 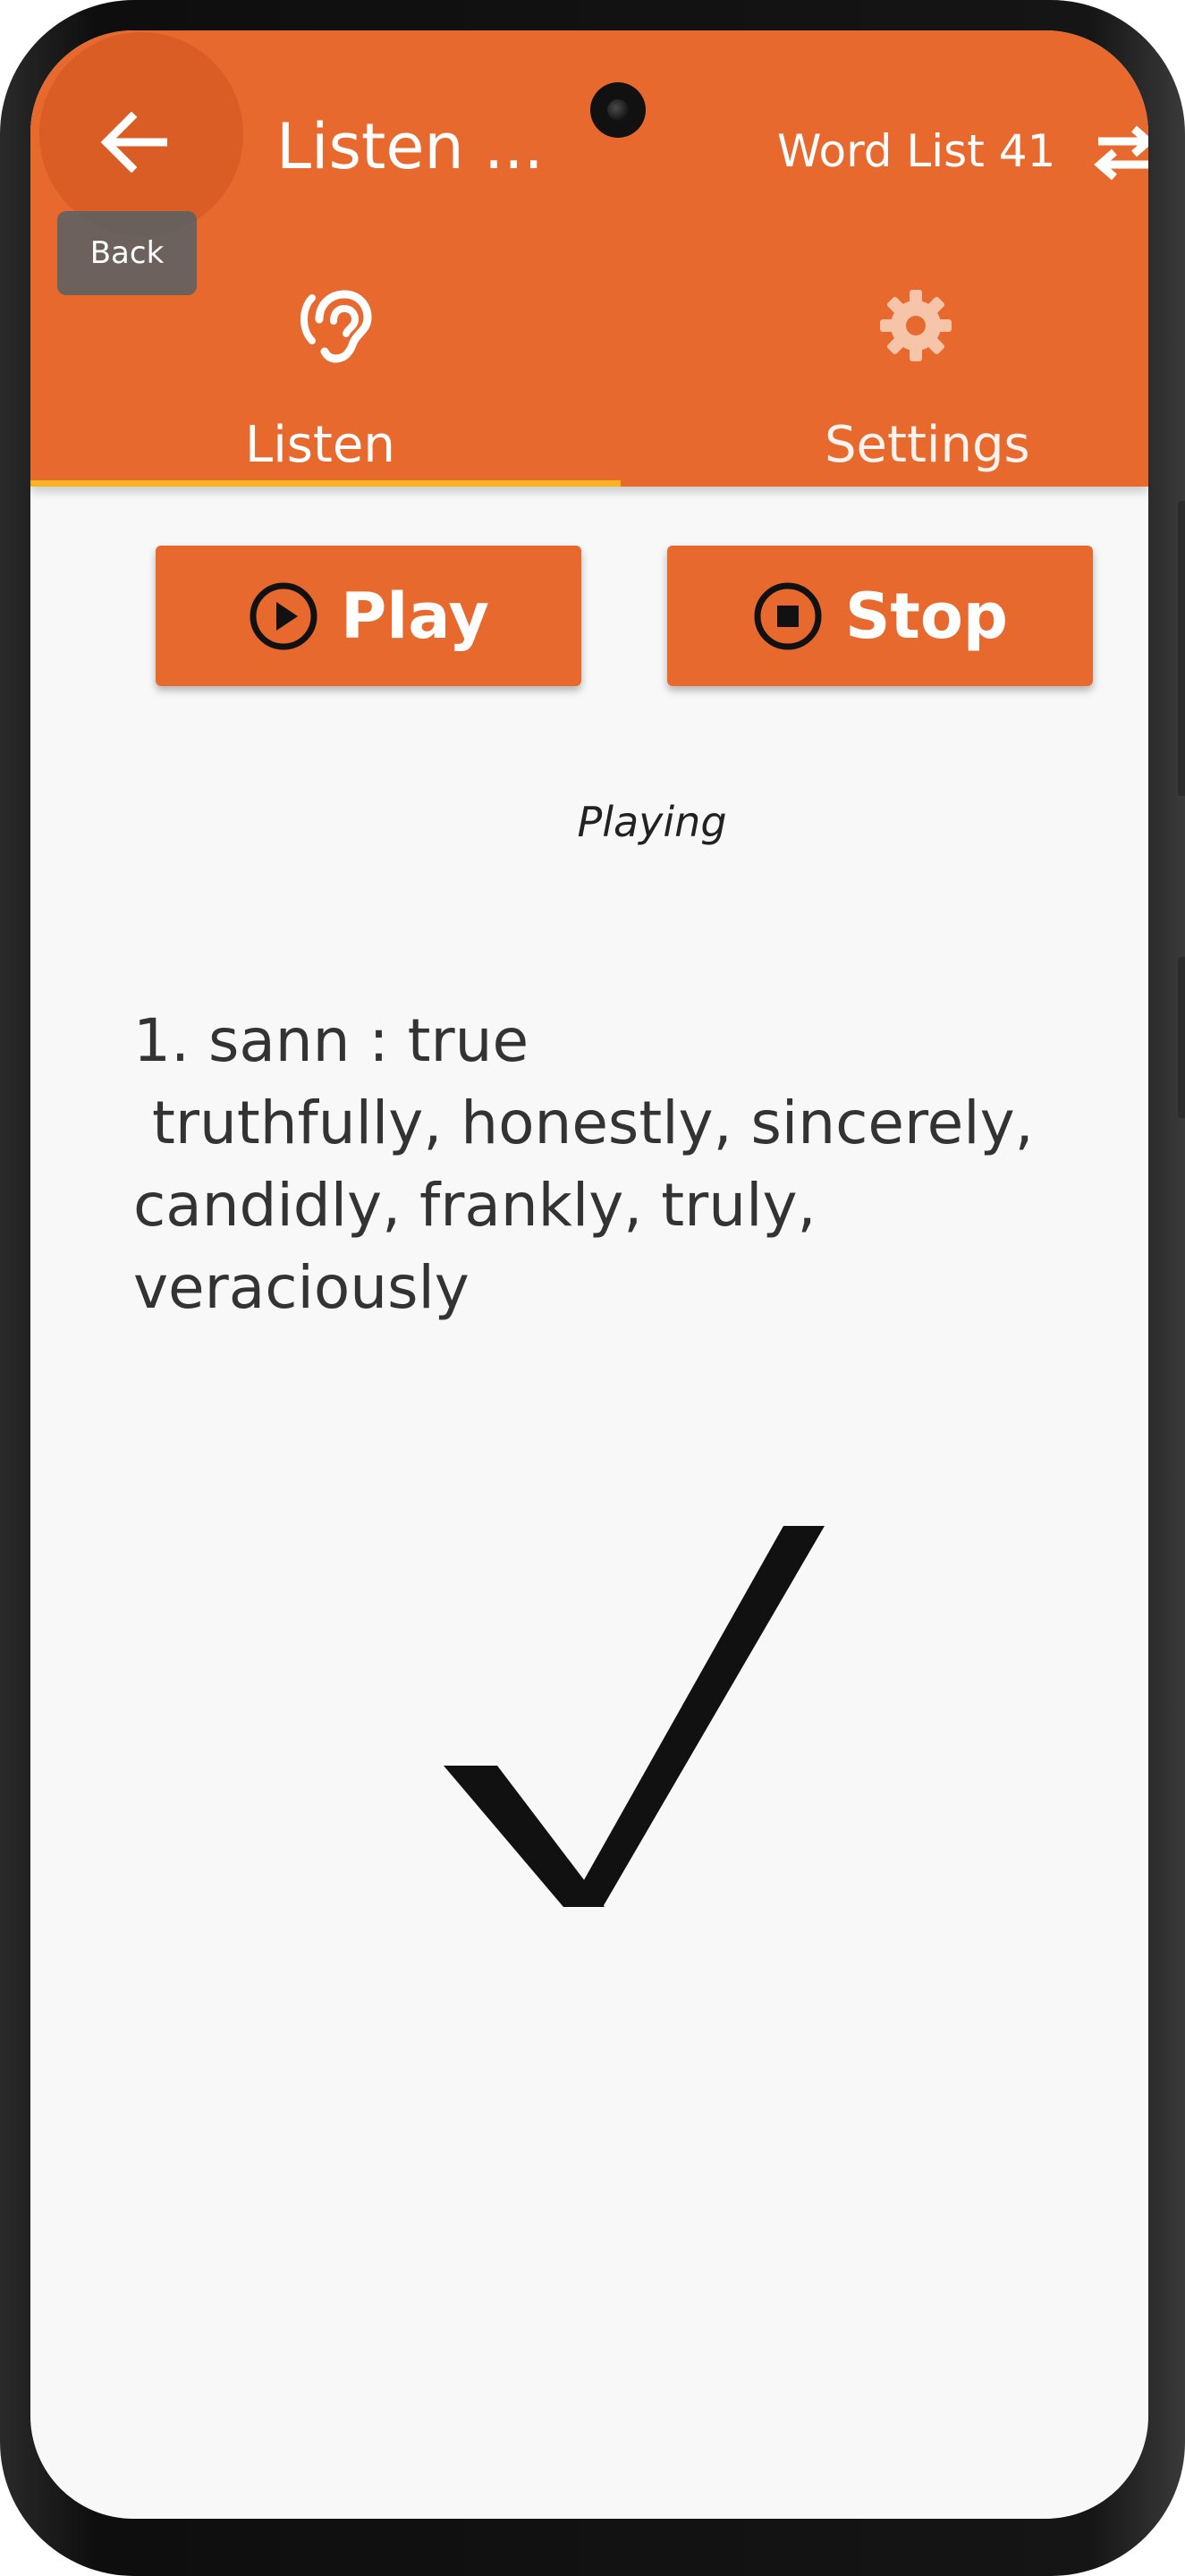 What do you see at coordinates (926, 616) in the screenshot?
I see `stop-button-label: Stop` at bounding box center [926, 616].